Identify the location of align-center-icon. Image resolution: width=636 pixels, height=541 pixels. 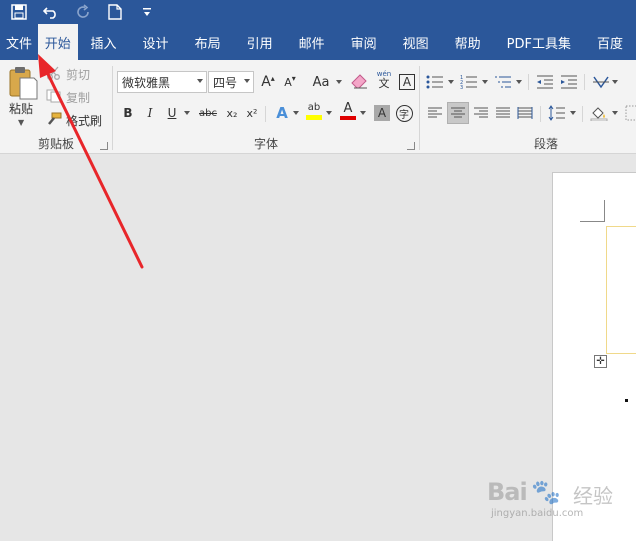
(458, 112).